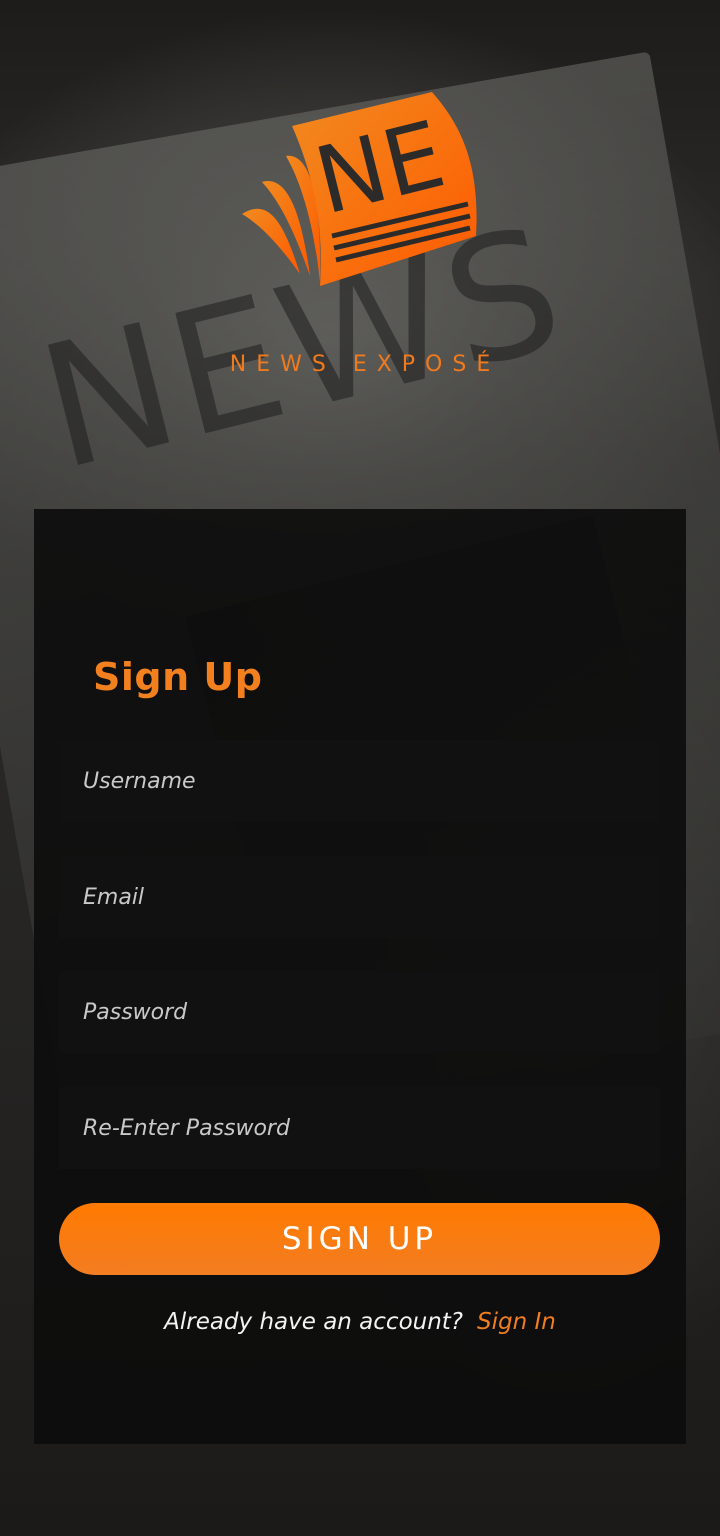 Image resolution: width=720 pixels, height=1536 pixels. I want to click on username-field, so click(359, 781).